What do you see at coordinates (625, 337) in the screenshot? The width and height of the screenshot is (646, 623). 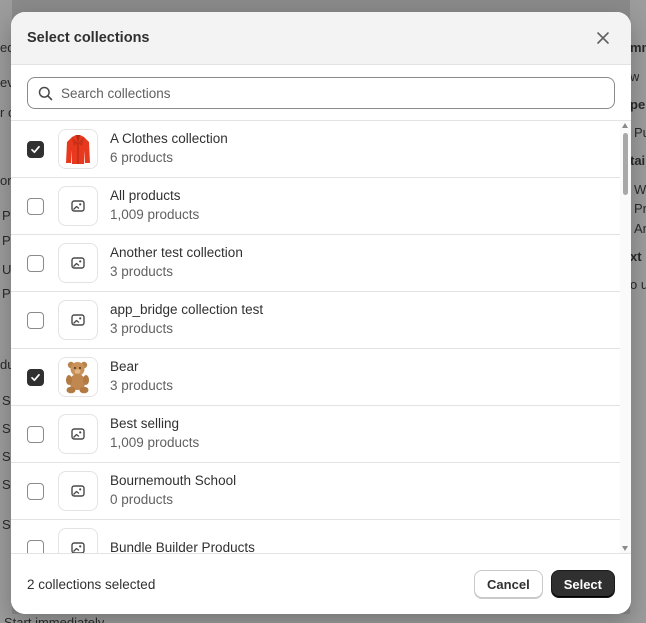 I see `scrollbar` at bounding box center [625, 337].